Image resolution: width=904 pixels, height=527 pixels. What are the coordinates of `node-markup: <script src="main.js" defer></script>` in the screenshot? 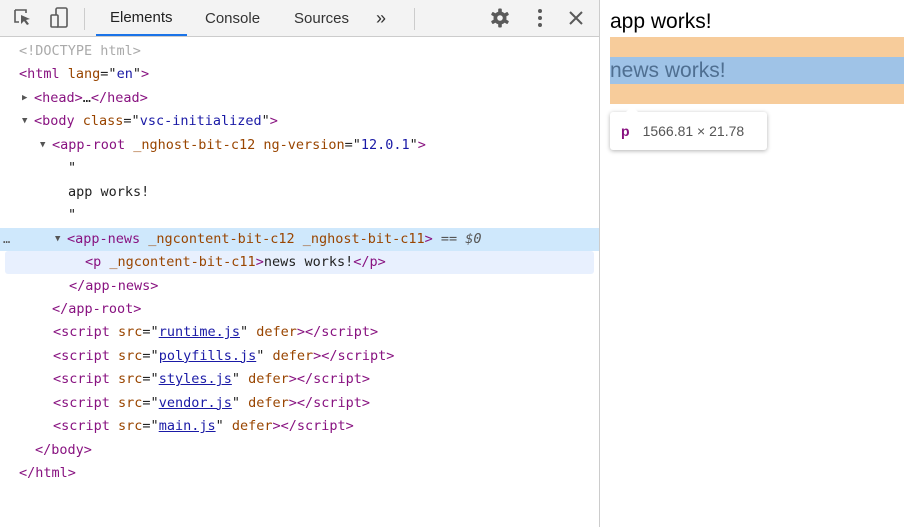 It's located at (203, 426).